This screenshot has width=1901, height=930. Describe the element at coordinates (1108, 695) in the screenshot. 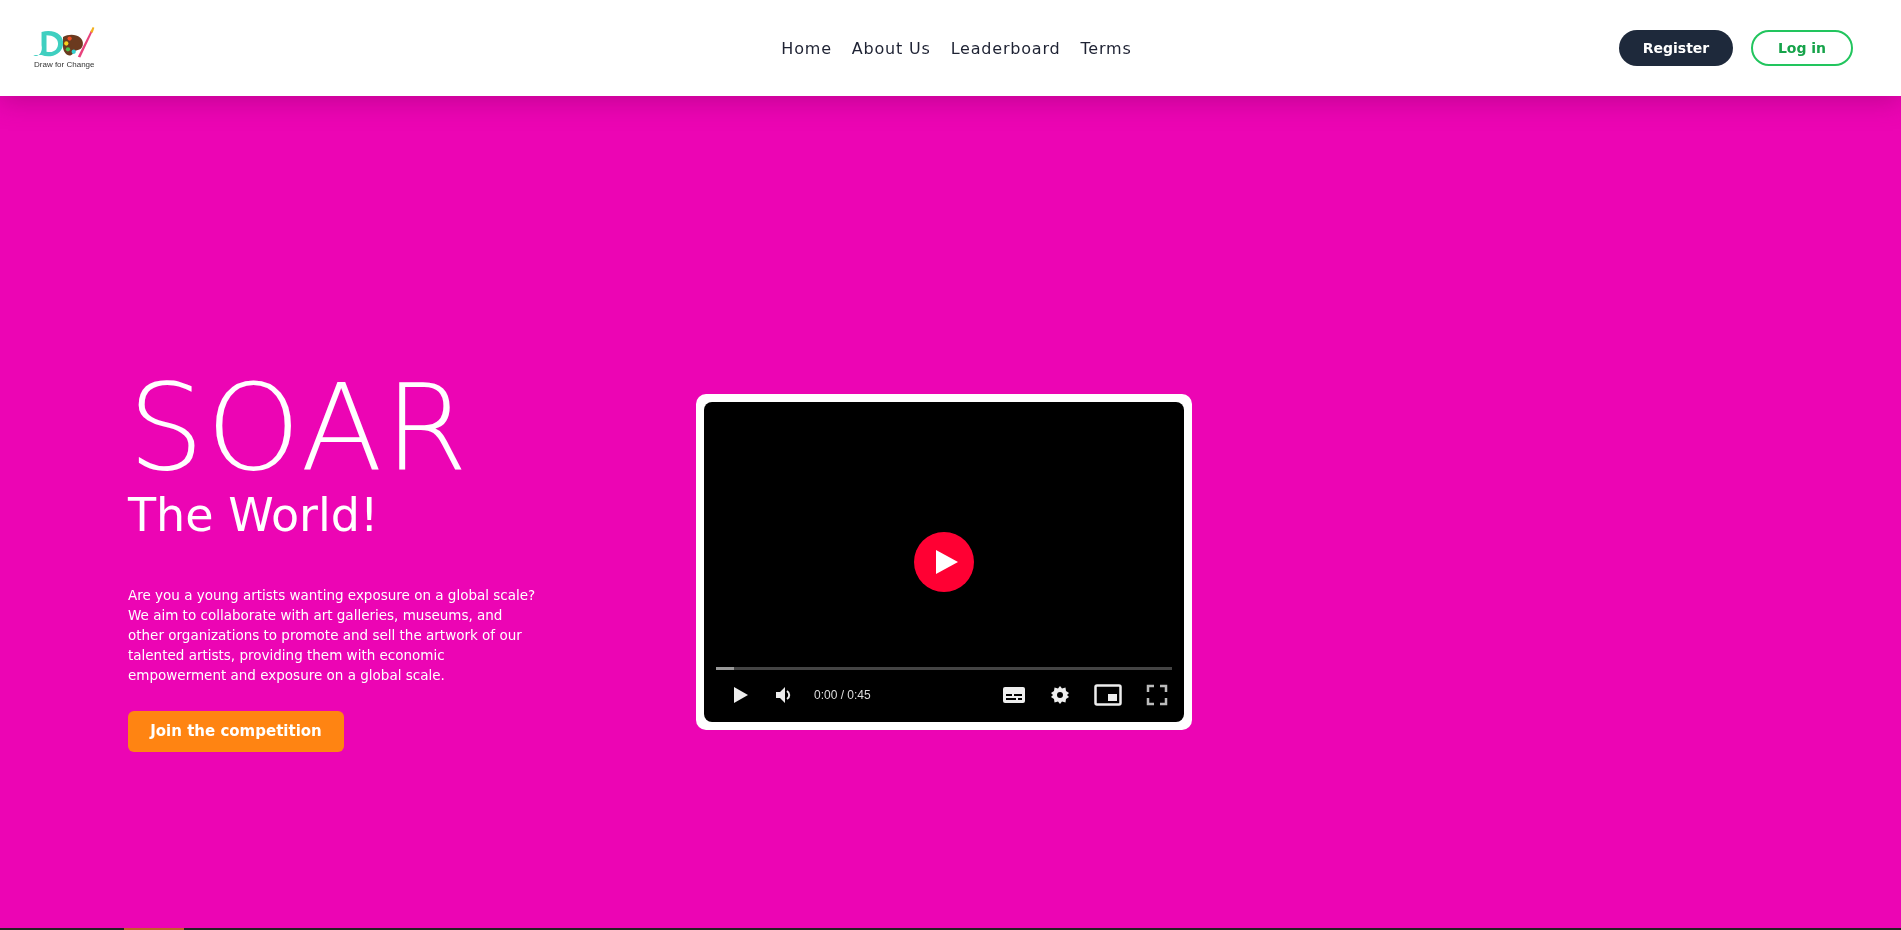

I see `miniplayer-icon` at that location.